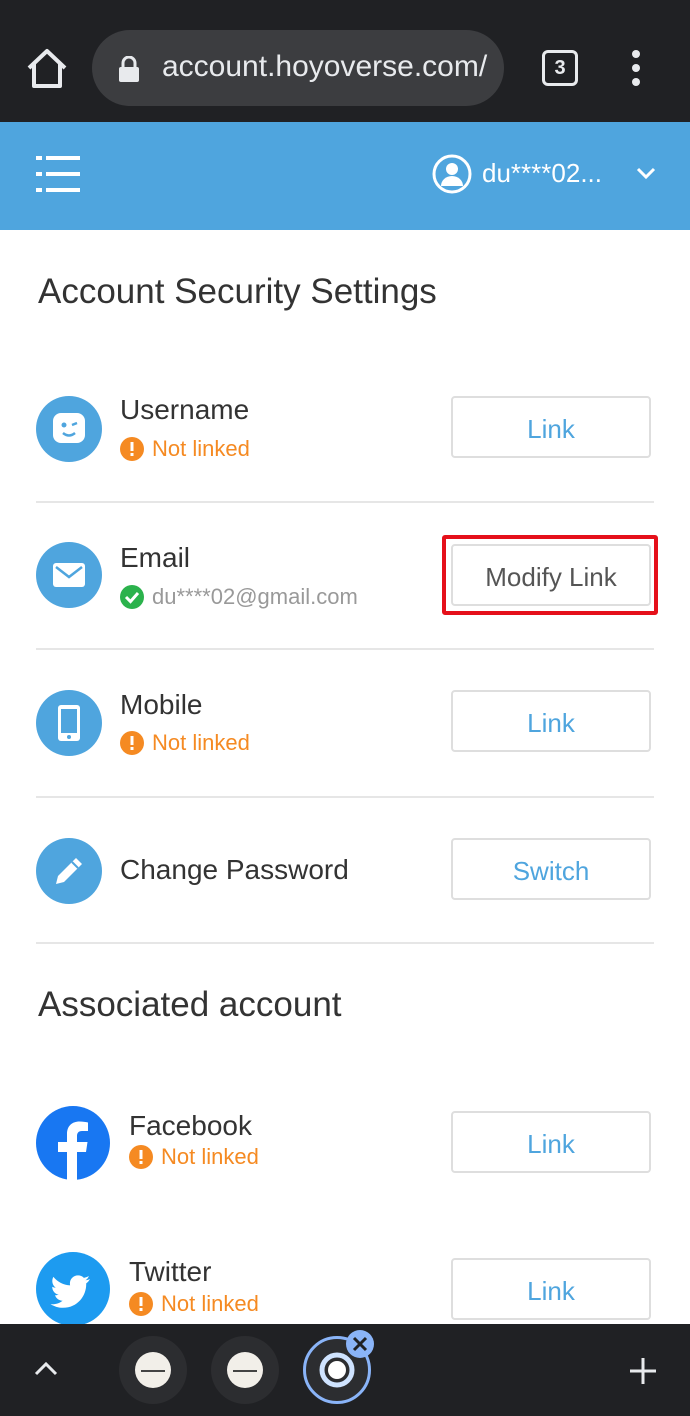 The width and height of the screenshot is (690, 1416). I want to click on highlight-box, so click(550, 575).